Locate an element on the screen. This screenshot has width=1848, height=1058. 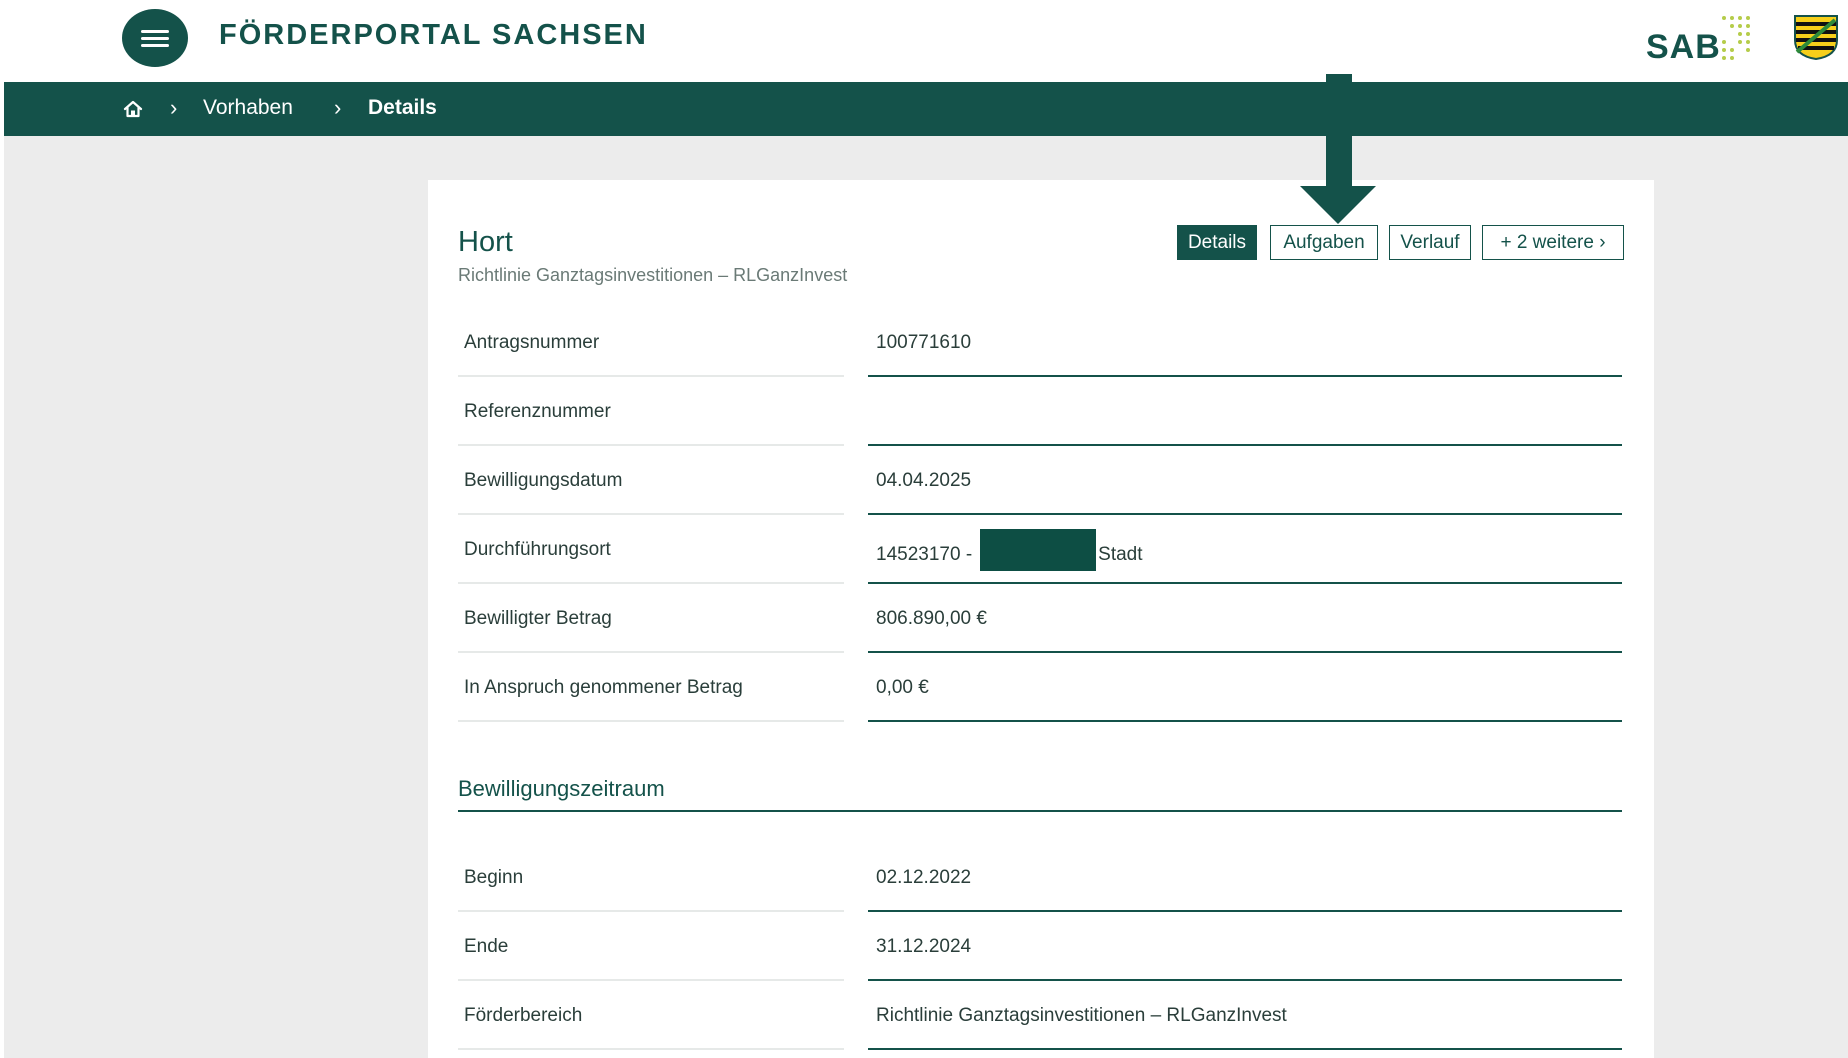
section-title: Bewilligungszeitraum is located at coordinates (561, 788).